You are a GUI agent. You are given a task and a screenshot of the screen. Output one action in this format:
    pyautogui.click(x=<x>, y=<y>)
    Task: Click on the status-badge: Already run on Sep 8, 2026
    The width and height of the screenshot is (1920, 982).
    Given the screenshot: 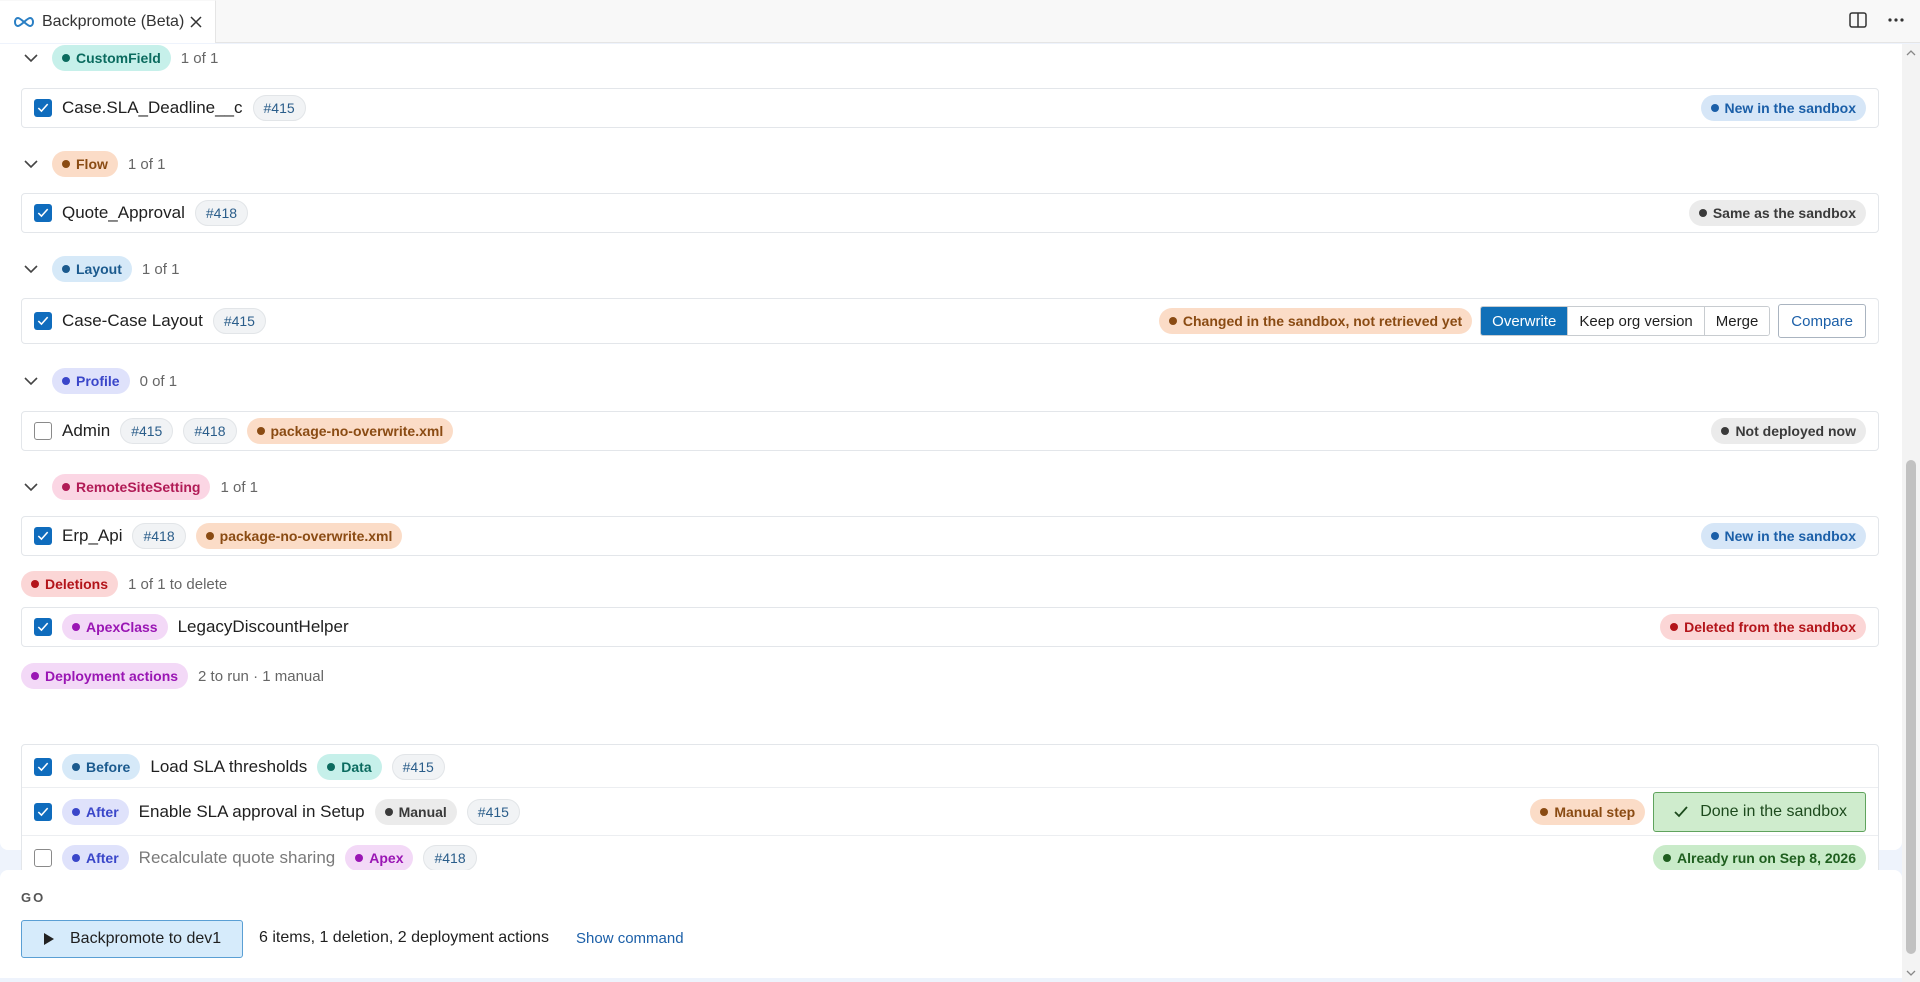 What is the action you would take?
    pyautogui.click(x=1759, y=857)
    